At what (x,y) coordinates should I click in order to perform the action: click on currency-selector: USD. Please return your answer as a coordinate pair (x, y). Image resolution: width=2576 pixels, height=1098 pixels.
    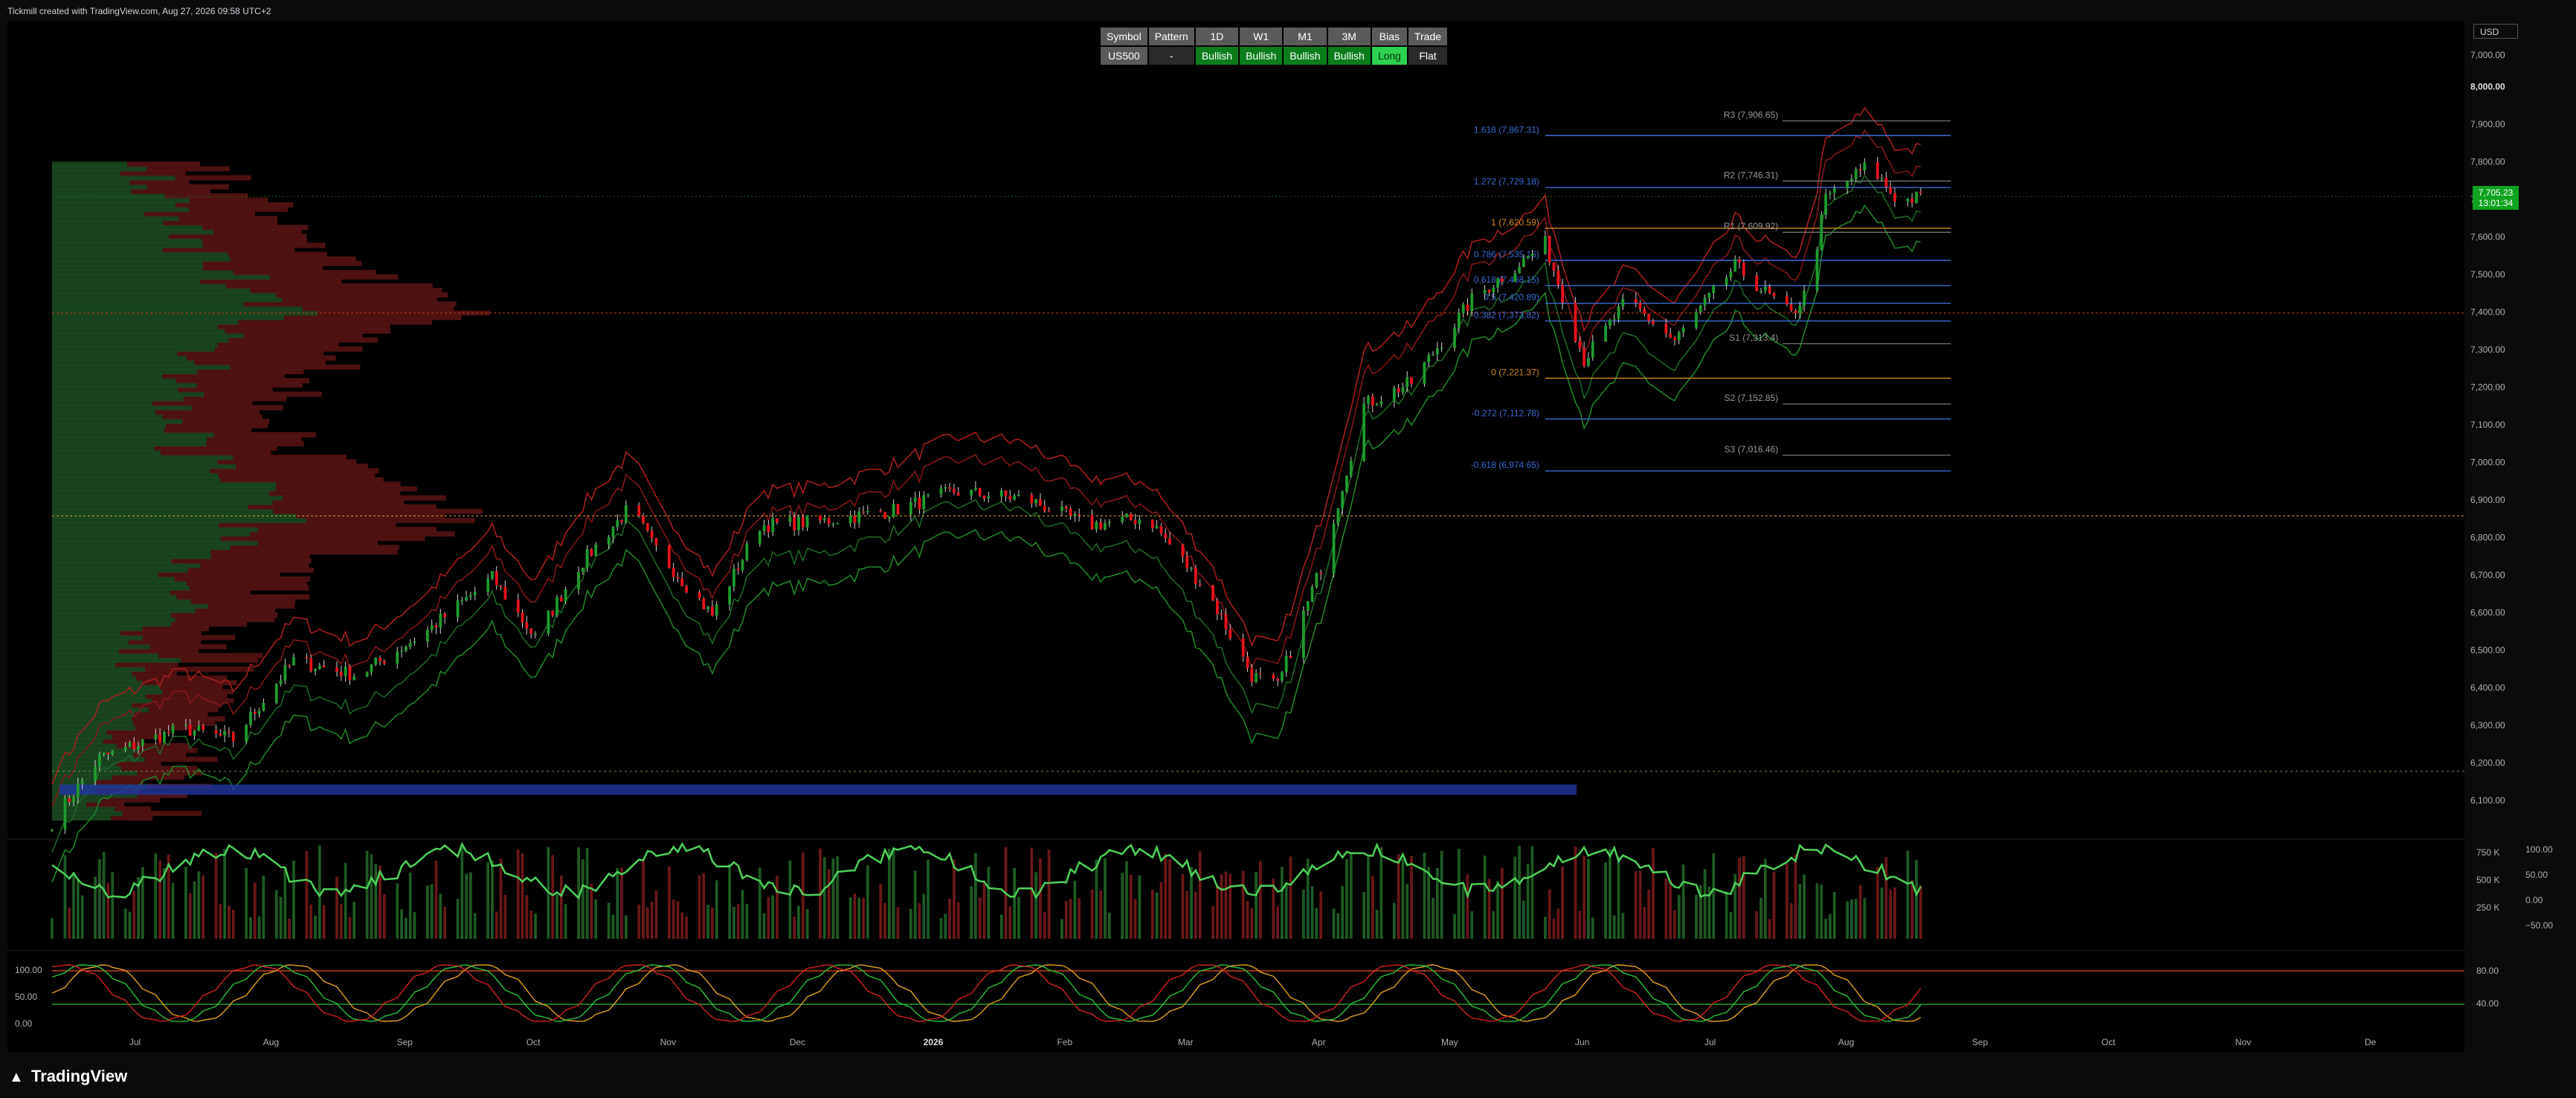
    Looking at the image, I should click on (2495, 31).